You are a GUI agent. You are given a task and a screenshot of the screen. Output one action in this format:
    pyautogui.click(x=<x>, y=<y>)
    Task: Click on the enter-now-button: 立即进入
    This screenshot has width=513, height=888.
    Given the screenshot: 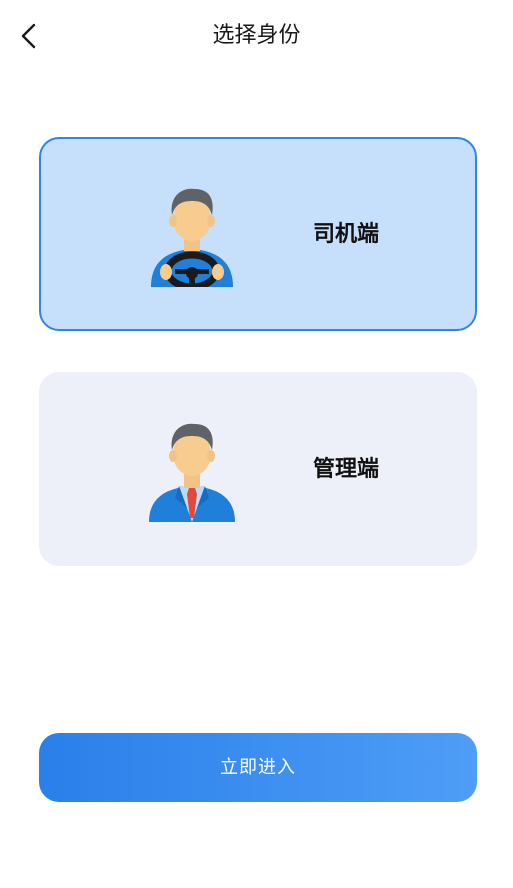 What is the action you would take?
    pyautogui.click(x=258, y=767)
    